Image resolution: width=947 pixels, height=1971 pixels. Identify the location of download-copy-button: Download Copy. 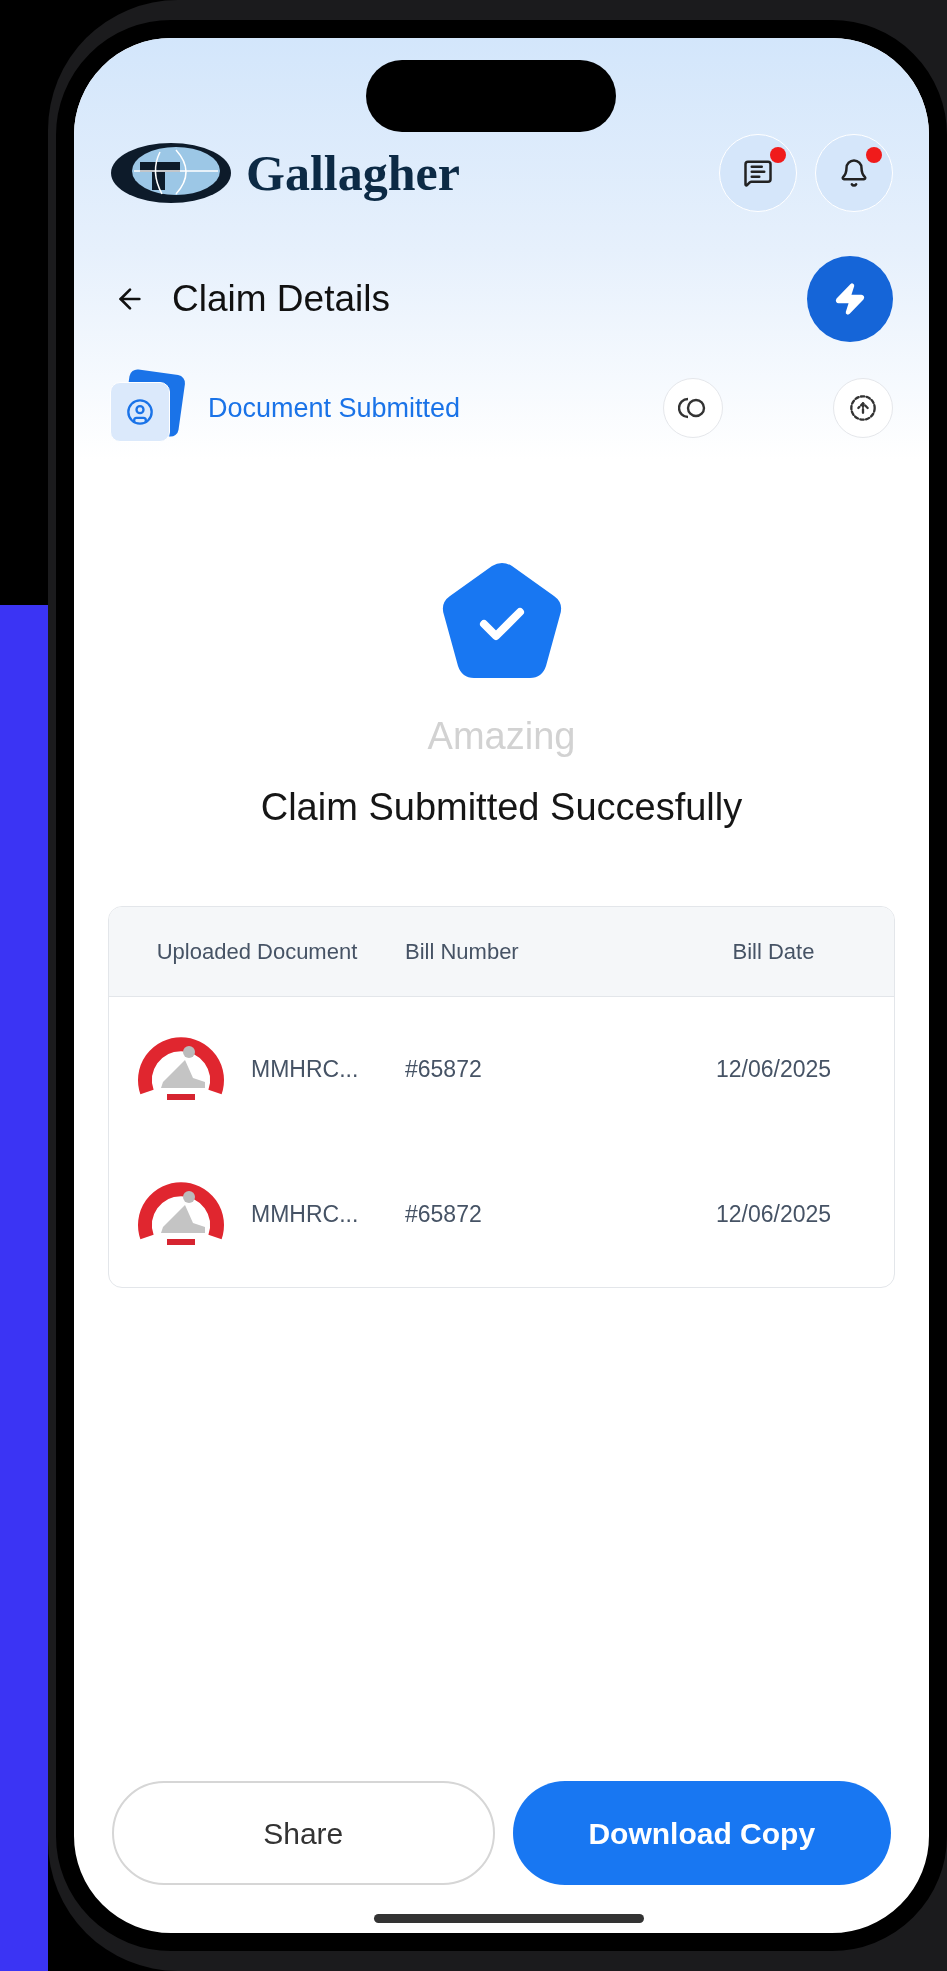
(701, 1833).